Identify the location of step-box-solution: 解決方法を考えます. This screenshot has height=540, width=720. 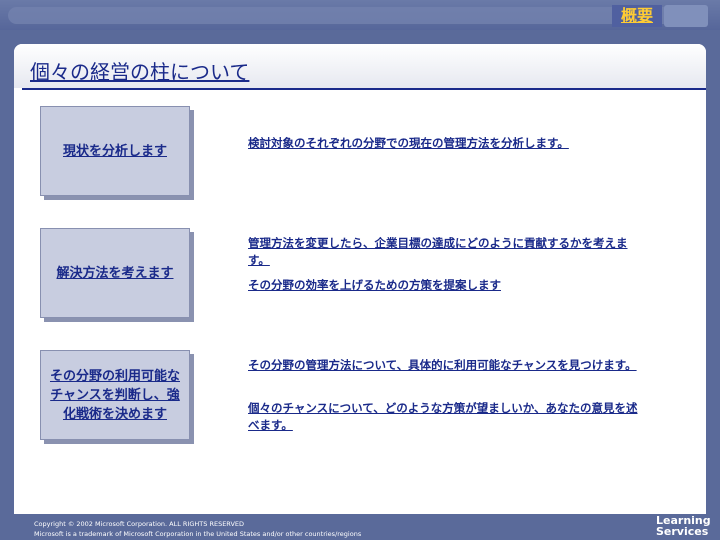
(115, 273).